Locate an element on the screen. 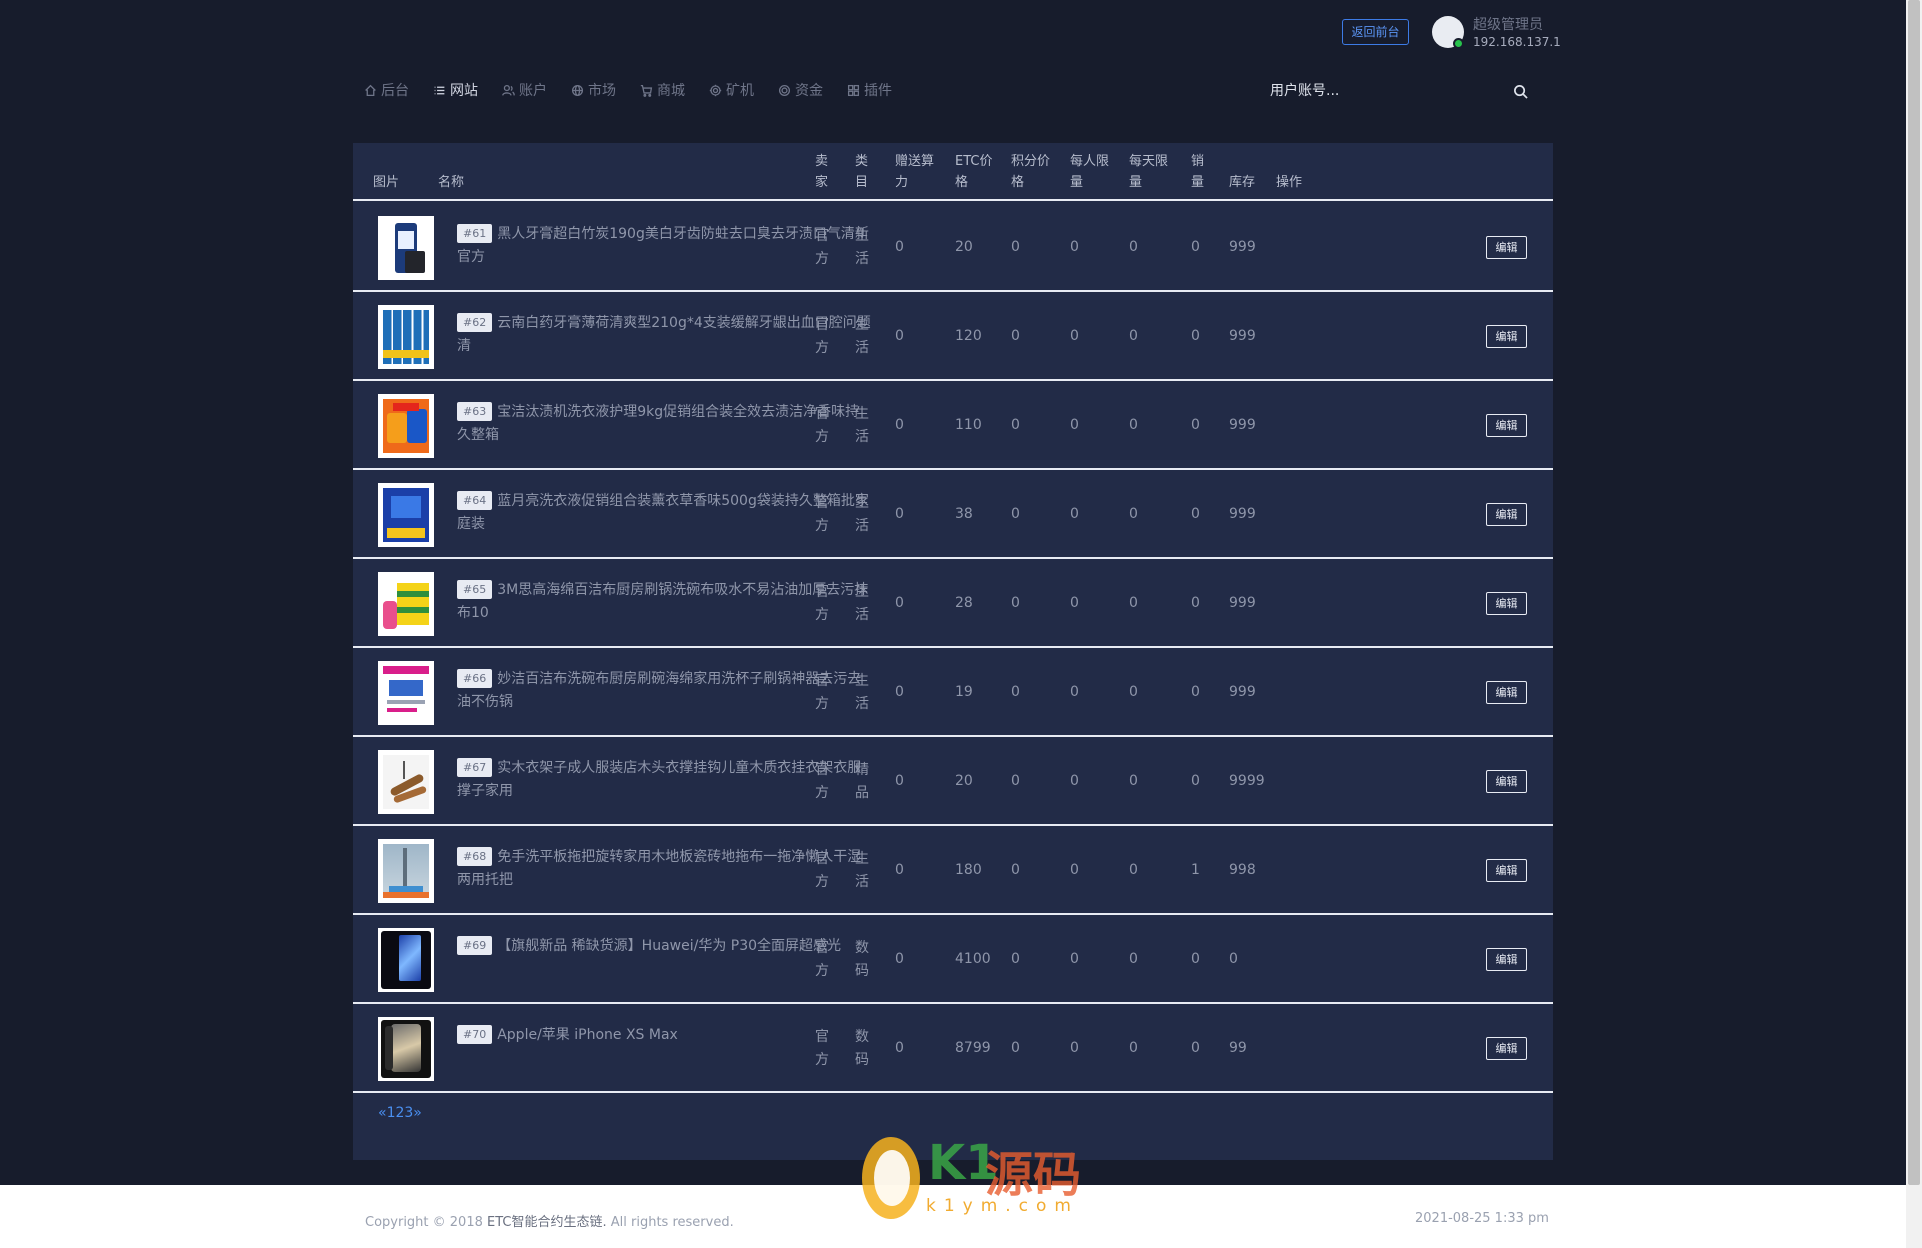 This screenshot has width=1922, height=1248. product-id-badge: #61 is located at coordinates (475, 233).